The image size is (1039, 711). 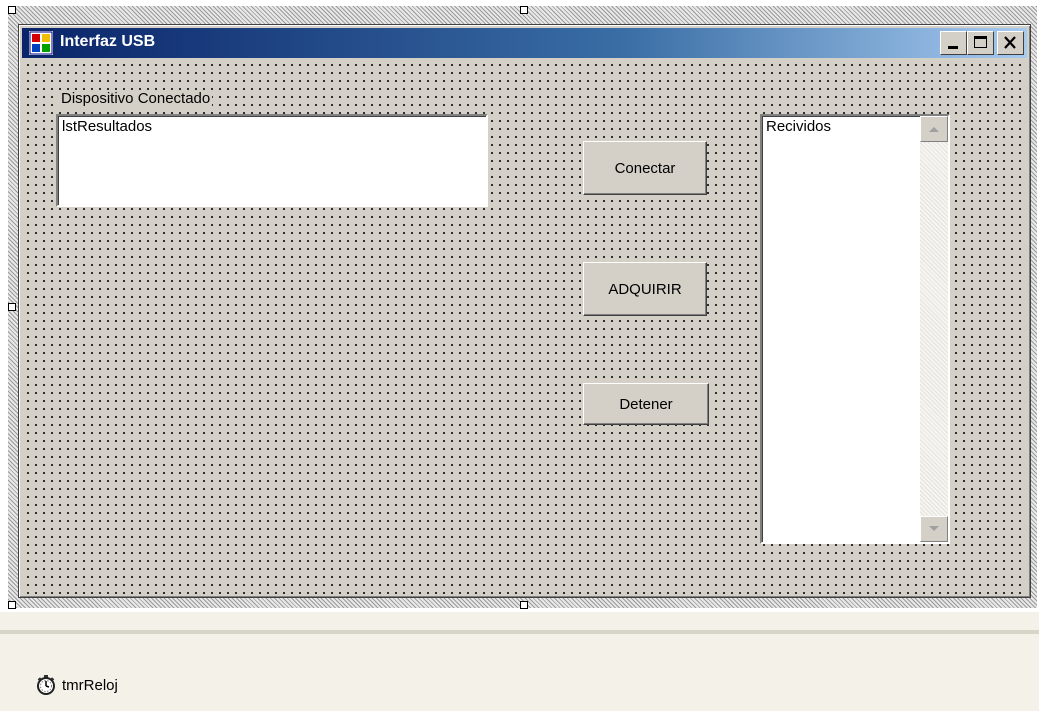 I want to click on vertical-scrollbar, so click(x=934, y=329).